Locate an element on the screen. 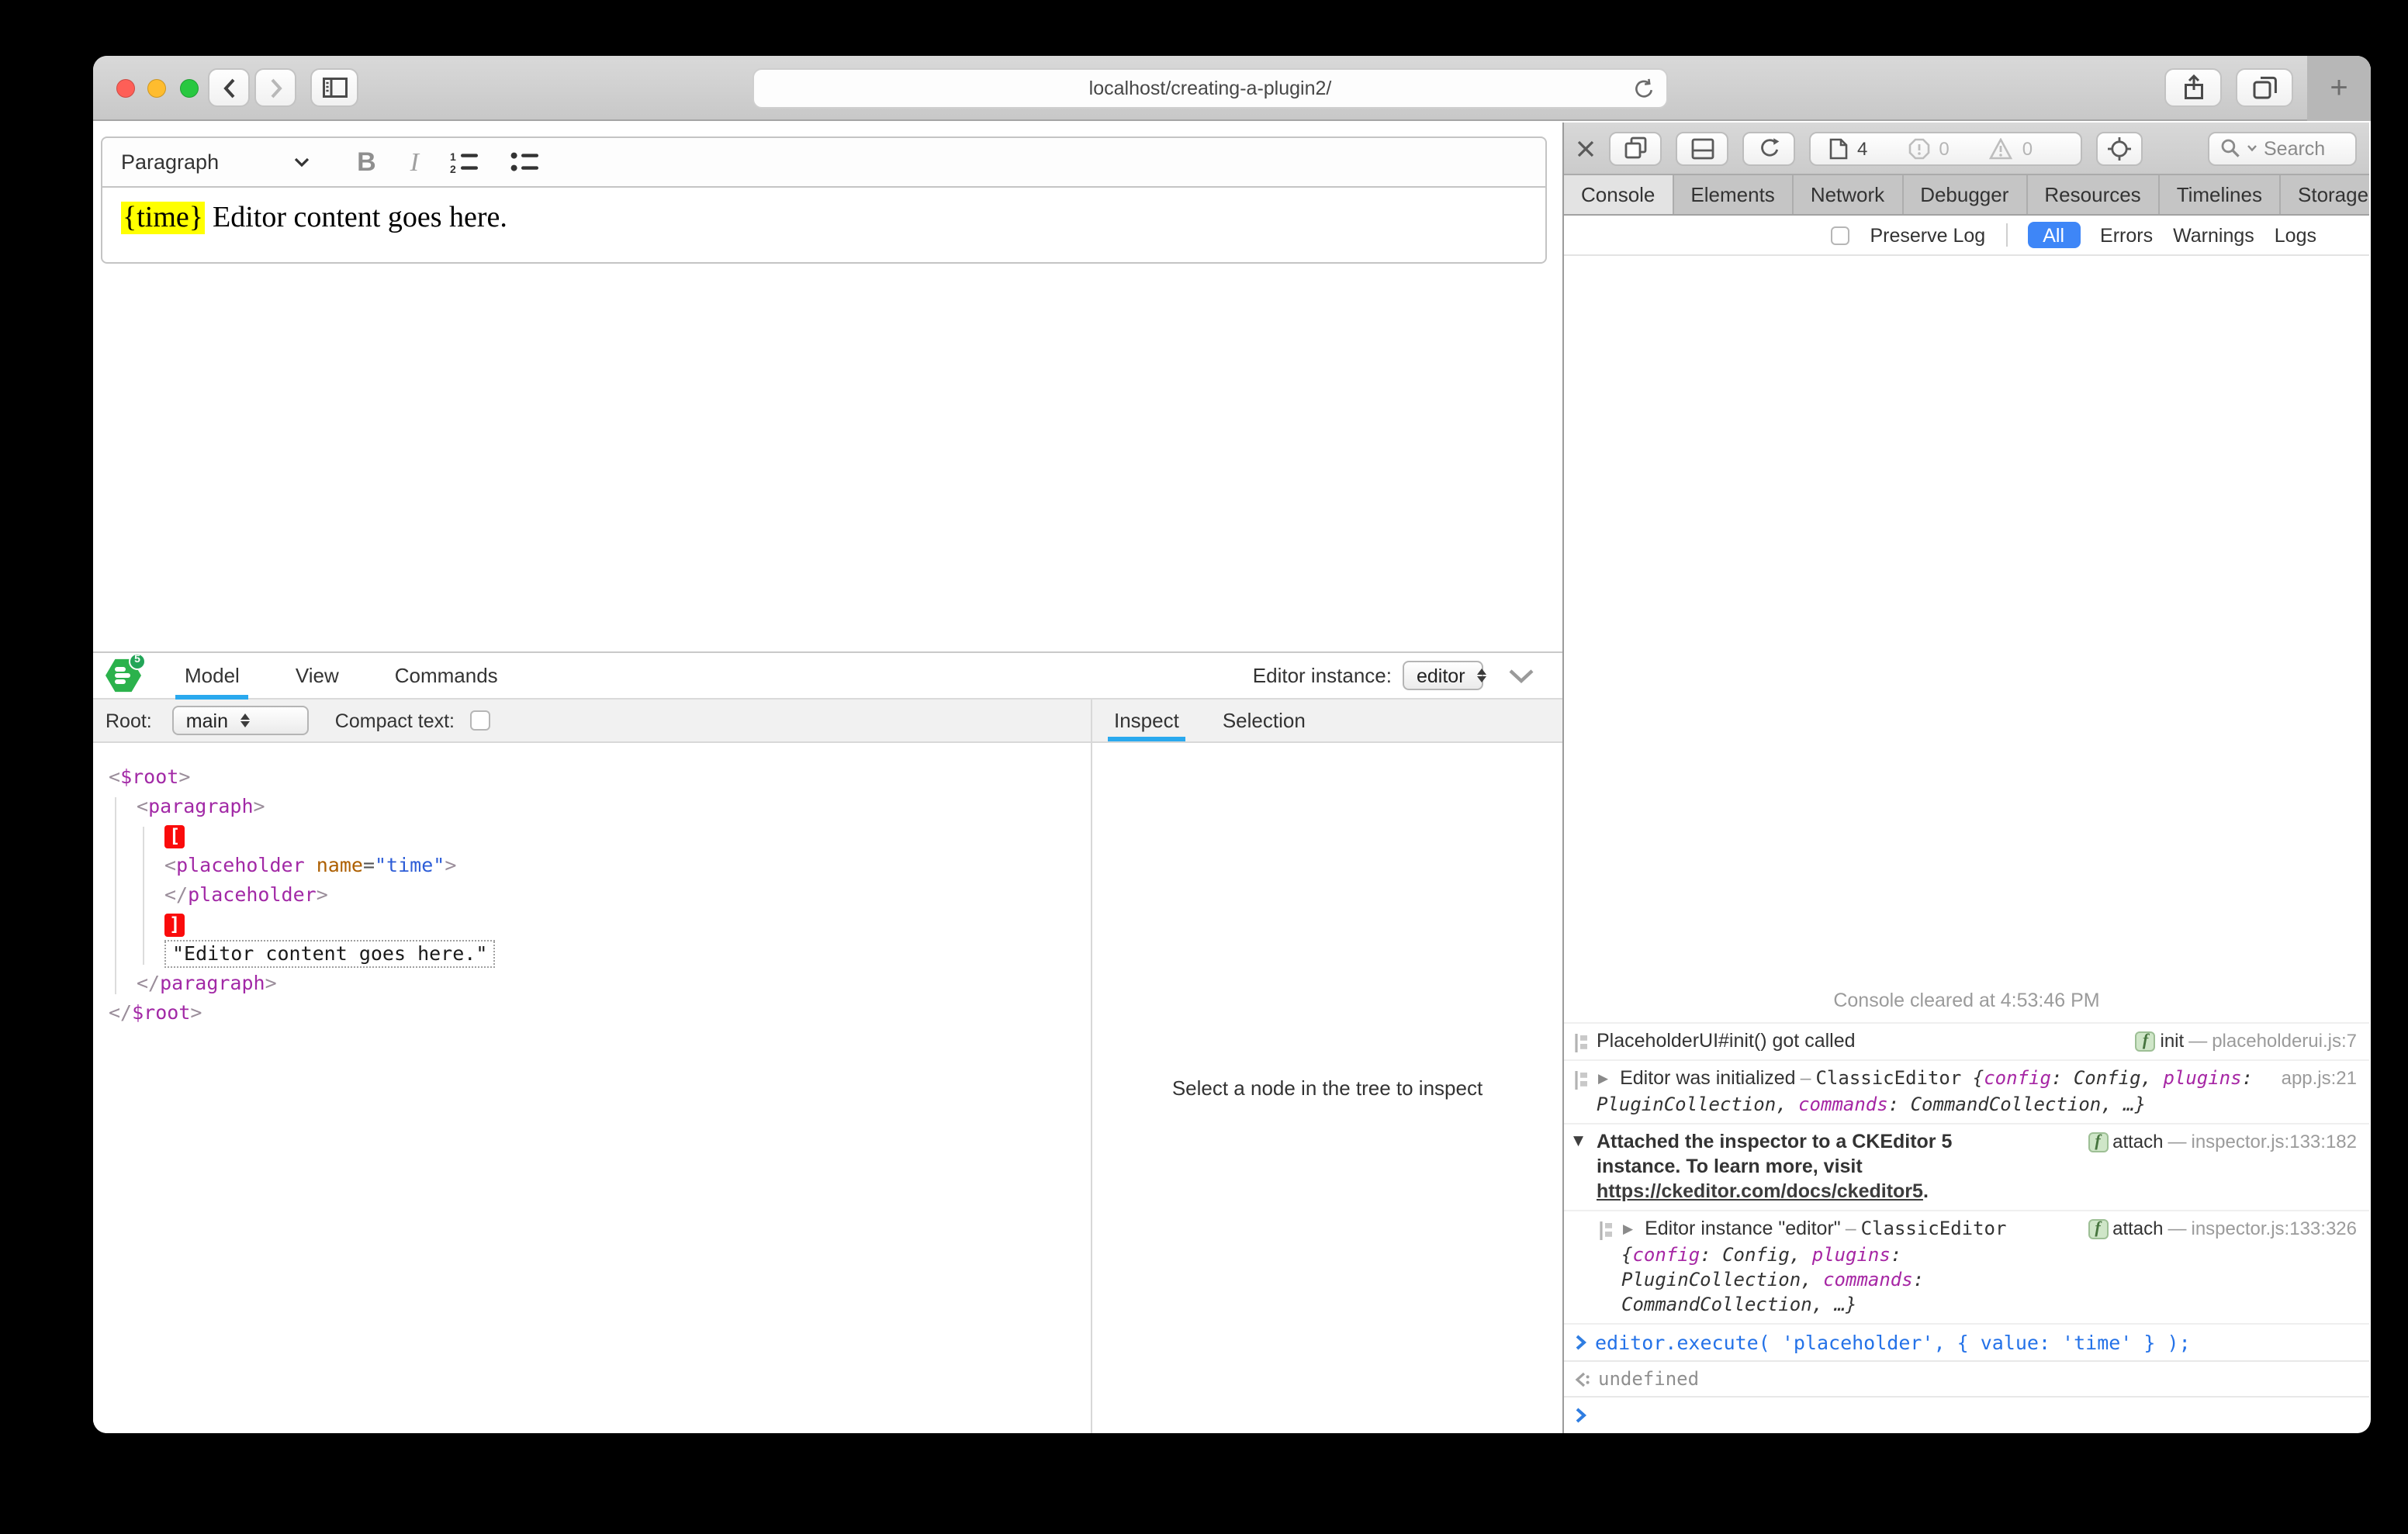 This screenshot has width=2408, height=1534. devtools-search-field: Search is located at coordinates (2282, 148).